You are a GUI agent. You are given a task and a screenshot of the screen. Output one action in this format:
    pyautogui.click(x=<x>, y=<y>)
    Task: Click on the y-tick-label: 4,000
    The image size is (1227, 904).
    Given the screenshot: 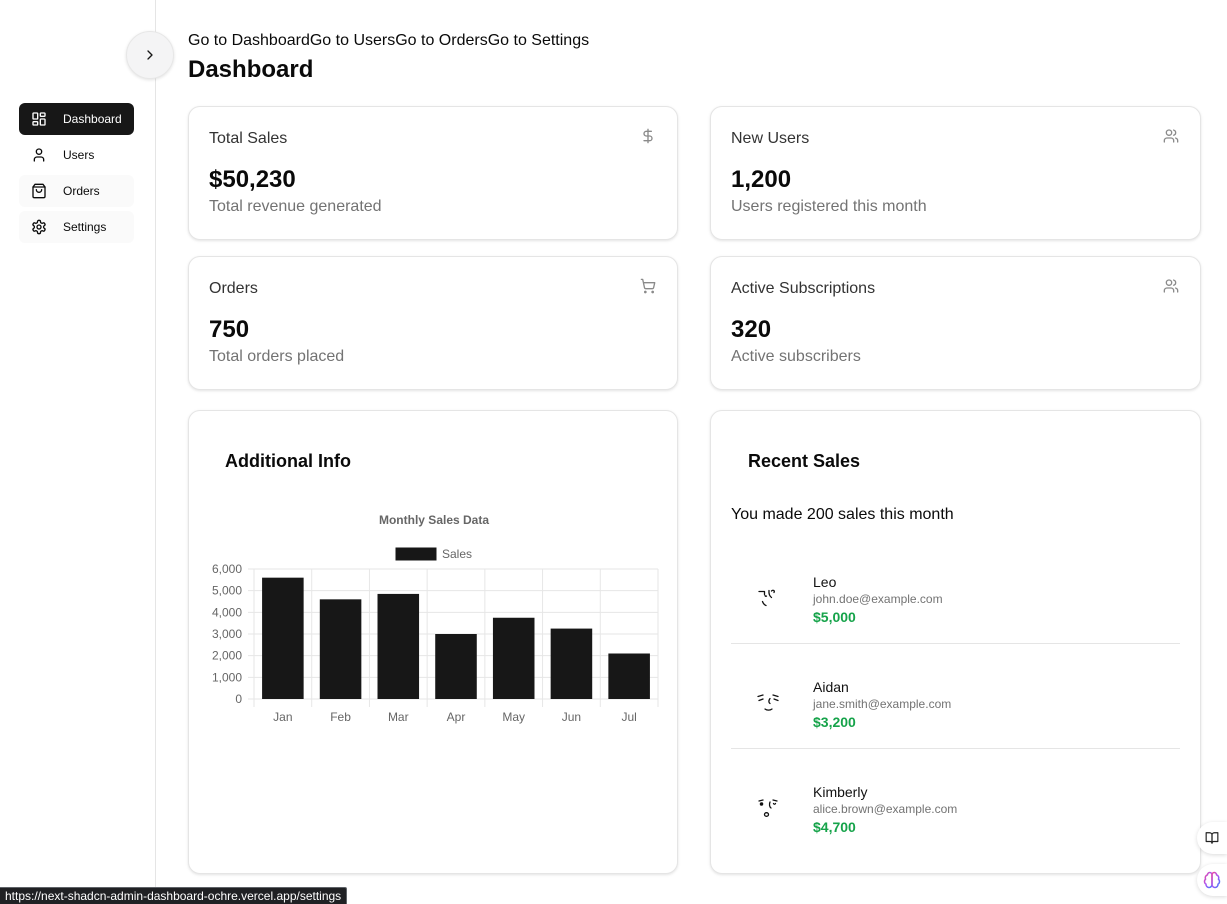 What is the action you would take?
    pyautogui.click(x=227, y=612)
    